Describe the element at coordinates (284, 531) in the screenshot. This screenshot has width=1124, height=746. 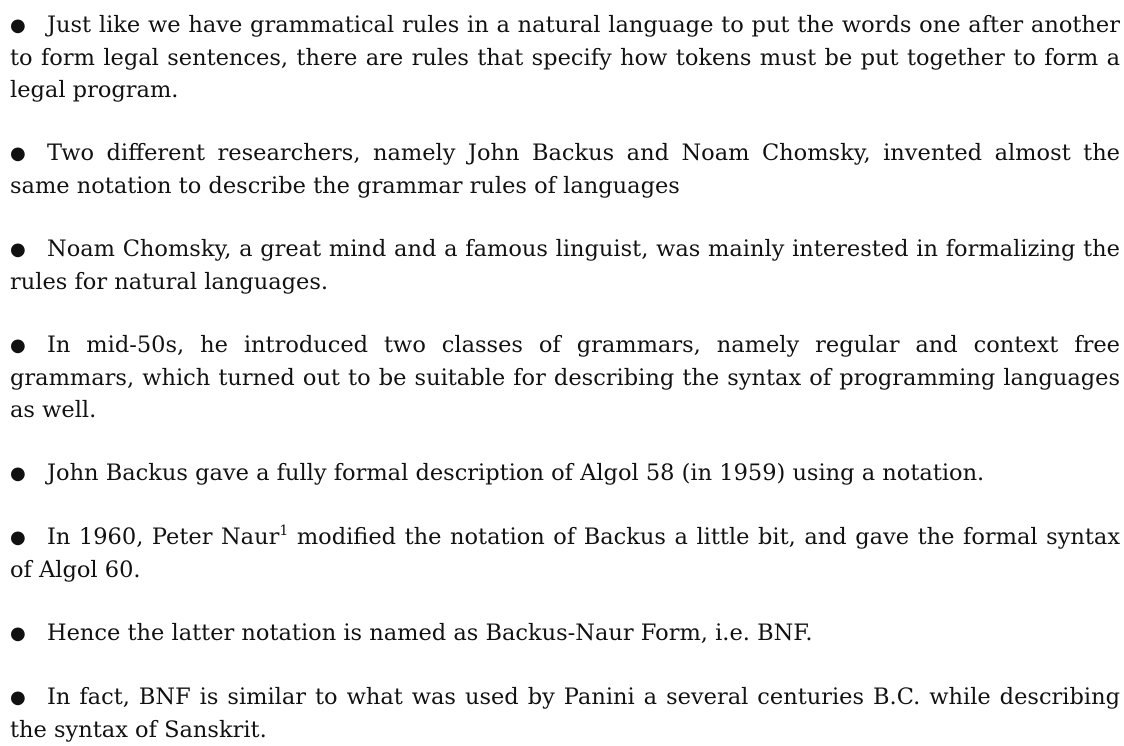
I see `footnote-mark: 1` at that location.